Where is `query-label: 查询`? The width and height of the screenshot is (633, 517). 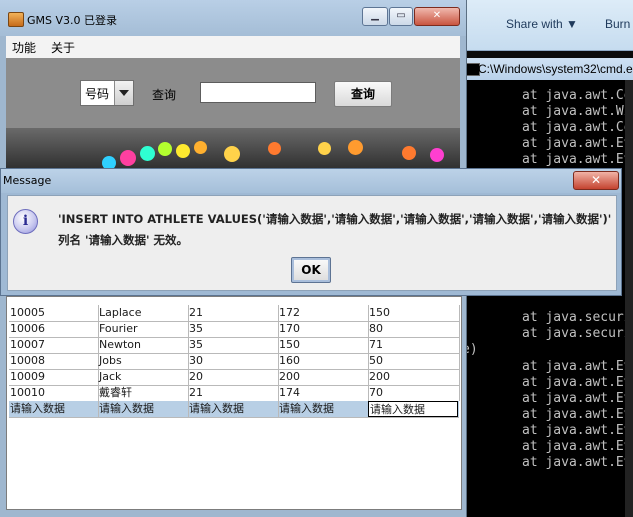 query-label: 查询 is located at coordinates (164, 95).